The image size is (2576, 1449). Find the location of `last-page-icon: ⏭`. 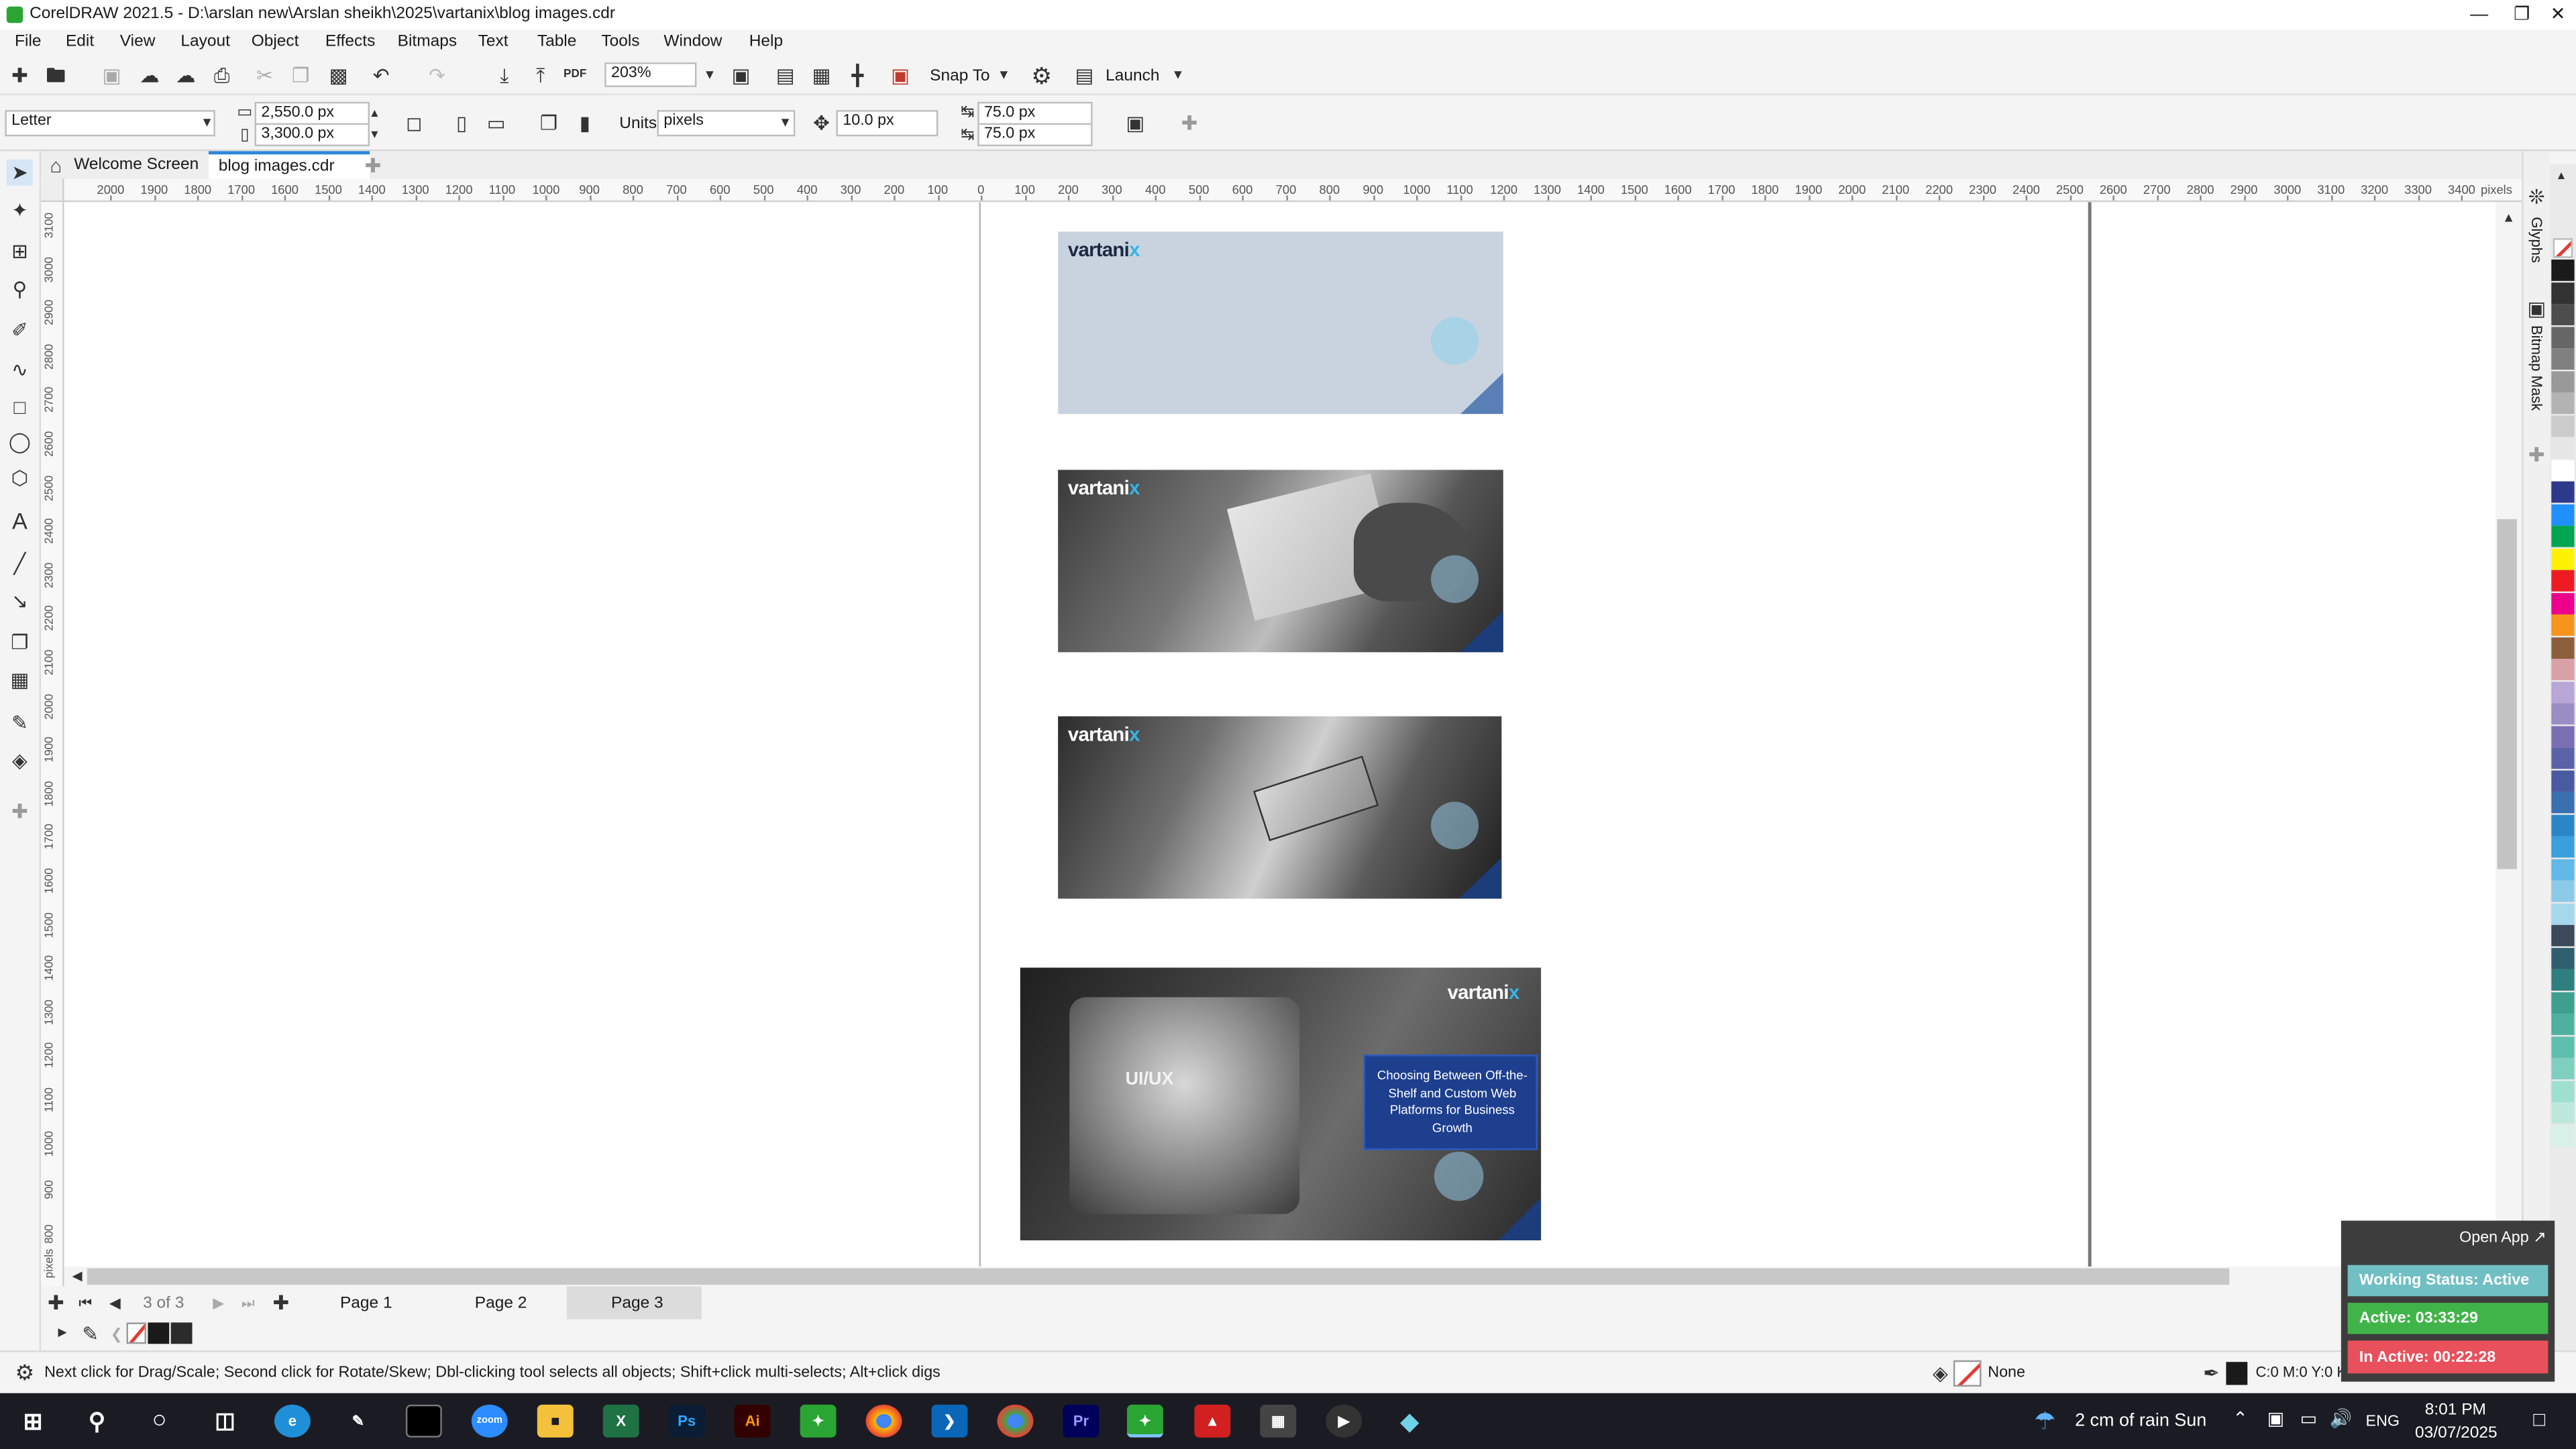

last-page-icon: ⏭ is located at coordinates (248, 1302).